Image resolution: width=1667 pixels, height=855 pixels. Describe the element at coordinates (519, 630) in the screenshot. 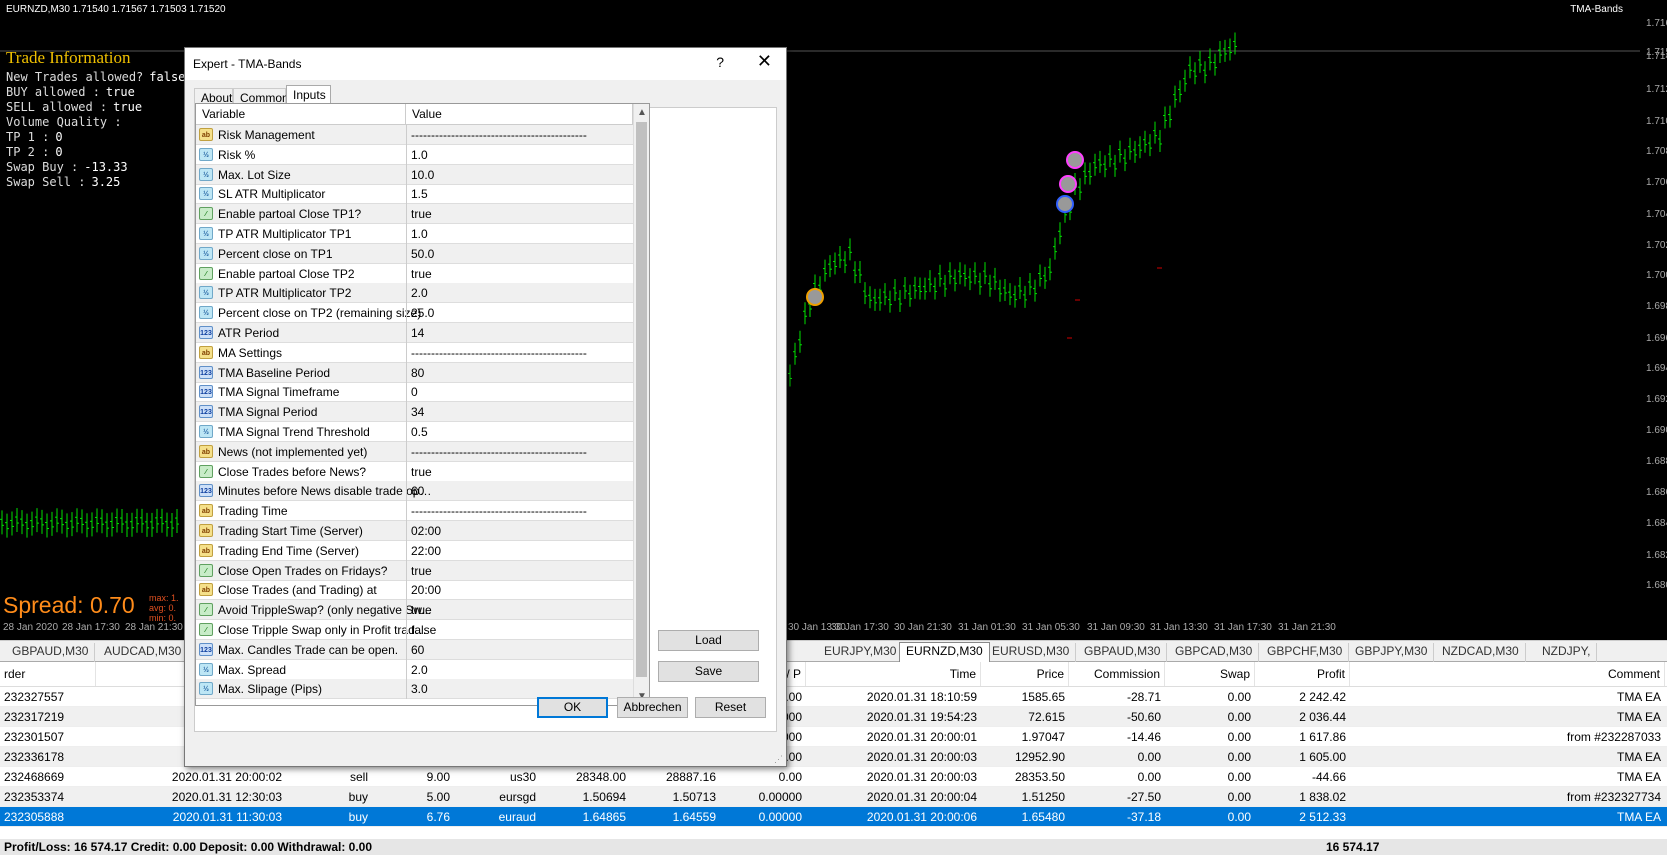

I see `param-value: false` at that location.